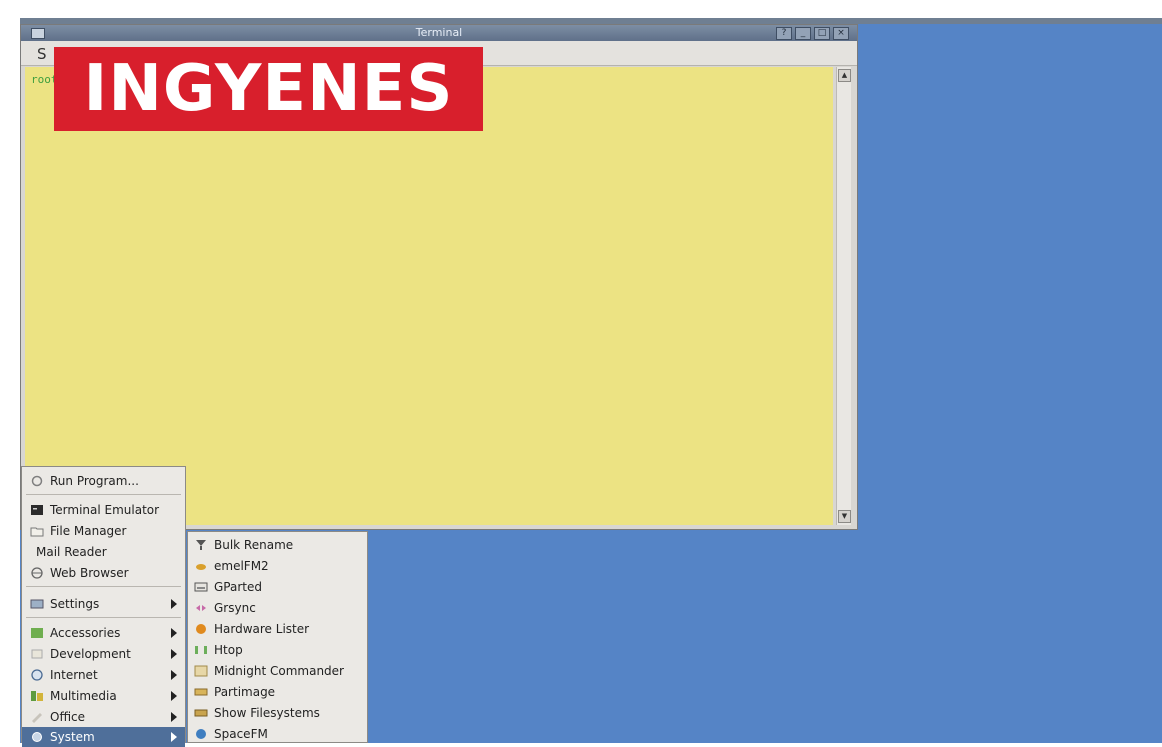 The image size is (1162, 747). Describe the element at coordinates (812, 33) in the screenshot. I see `window-controls: ? _ □ ×` at that location.